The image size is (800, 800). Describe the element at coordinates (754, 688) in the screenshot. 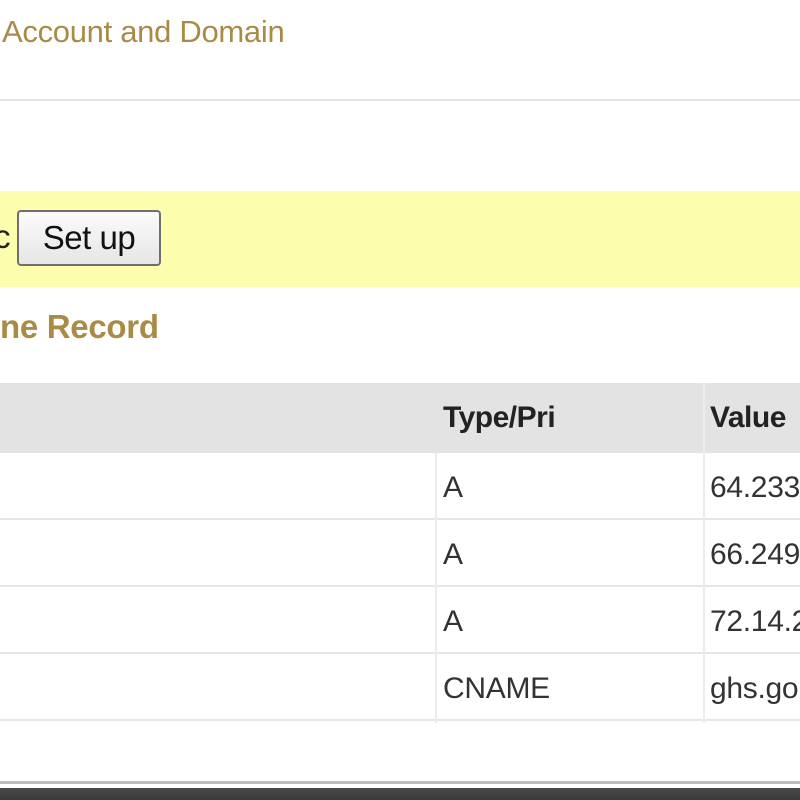

I see `record-value-cell: ghs.go` at that location.